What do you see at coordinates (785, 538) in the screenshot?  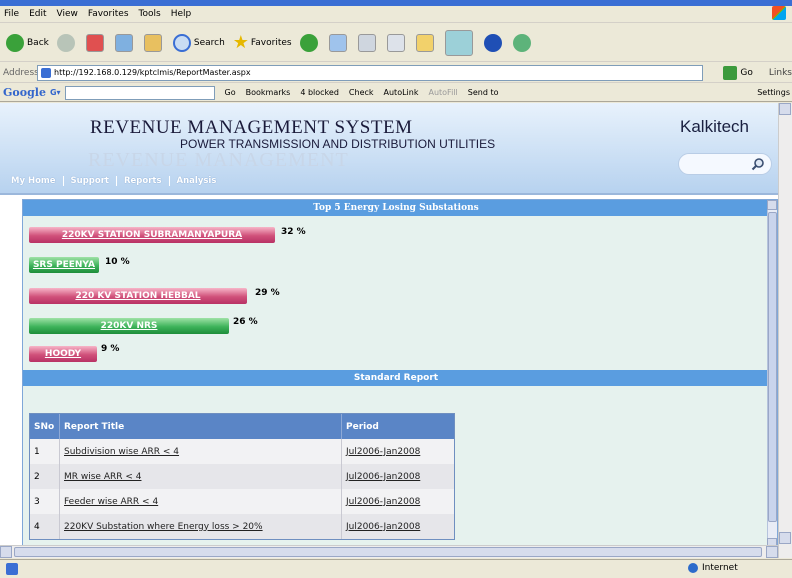 I see `scroll-down-icon` at bounding box center [785, 538].